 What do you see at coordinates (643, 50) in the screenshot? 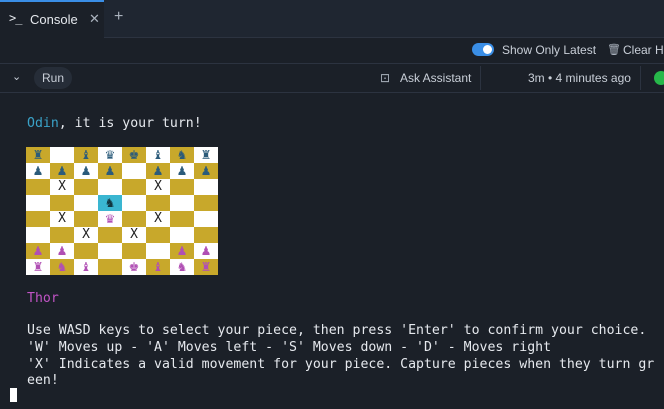
I see `clear-history-button: Clear History` at bounding box center [643, 50].